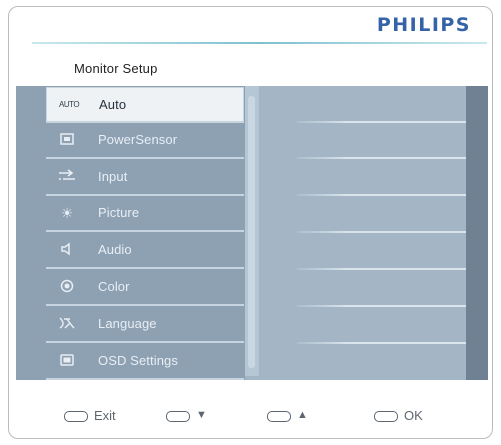 Image resolution: width=501 pixels, height=445 pixels. What do you see at coordinates (67, 287) in the screenshot?
I see `color-icon` at bounding box center [67, 287].